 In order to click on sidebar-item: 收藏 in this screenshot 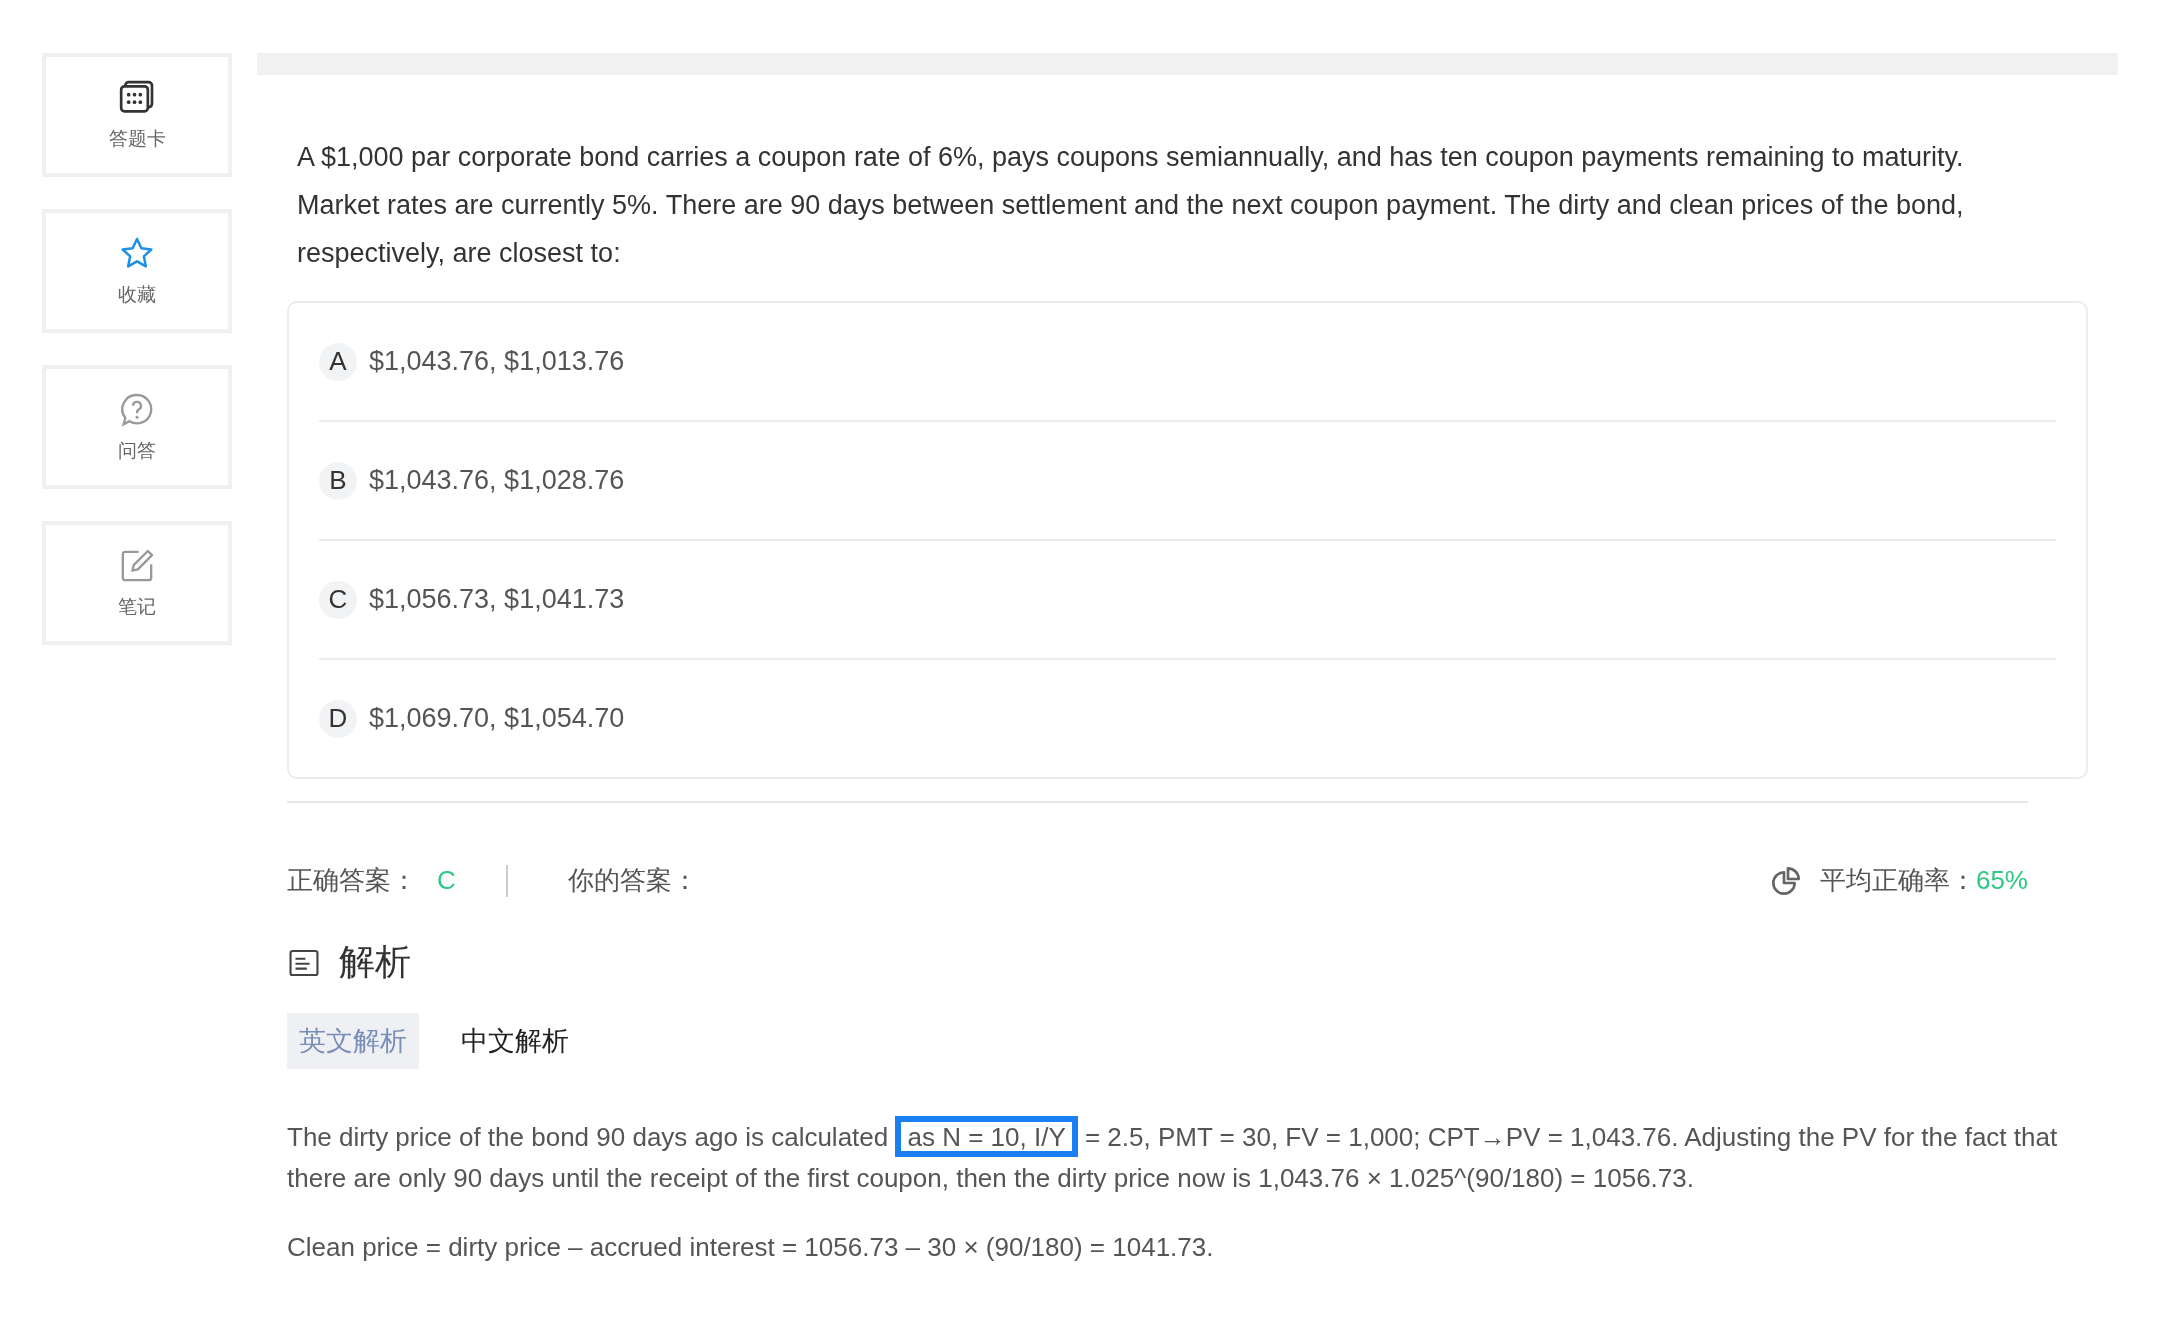, I will do `click(137, 271)`.